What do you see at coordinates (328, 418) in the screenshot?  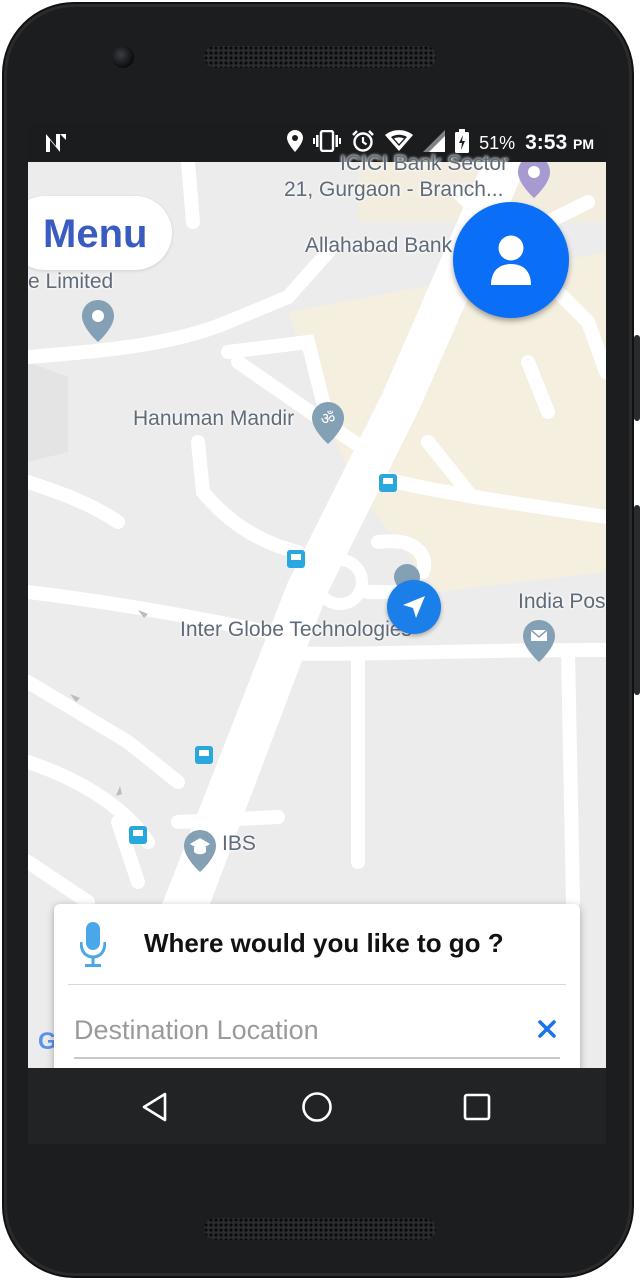 I see `svg-text: ॐ` at bounding box center [328, 418].